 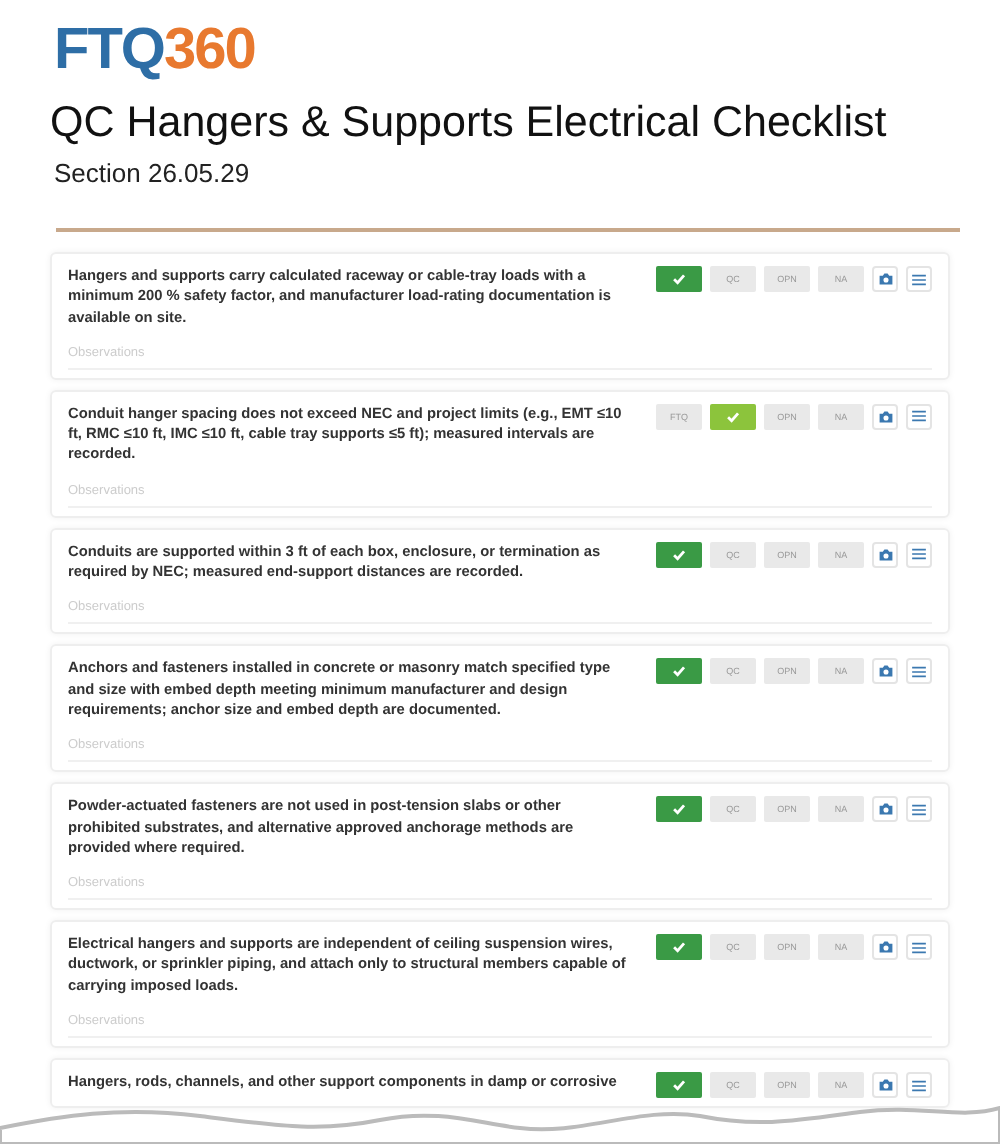 What do you see at coordinates (155, 50) in the screenshot?
I see `logo: FTQ360` at bounding box center [155, 50].